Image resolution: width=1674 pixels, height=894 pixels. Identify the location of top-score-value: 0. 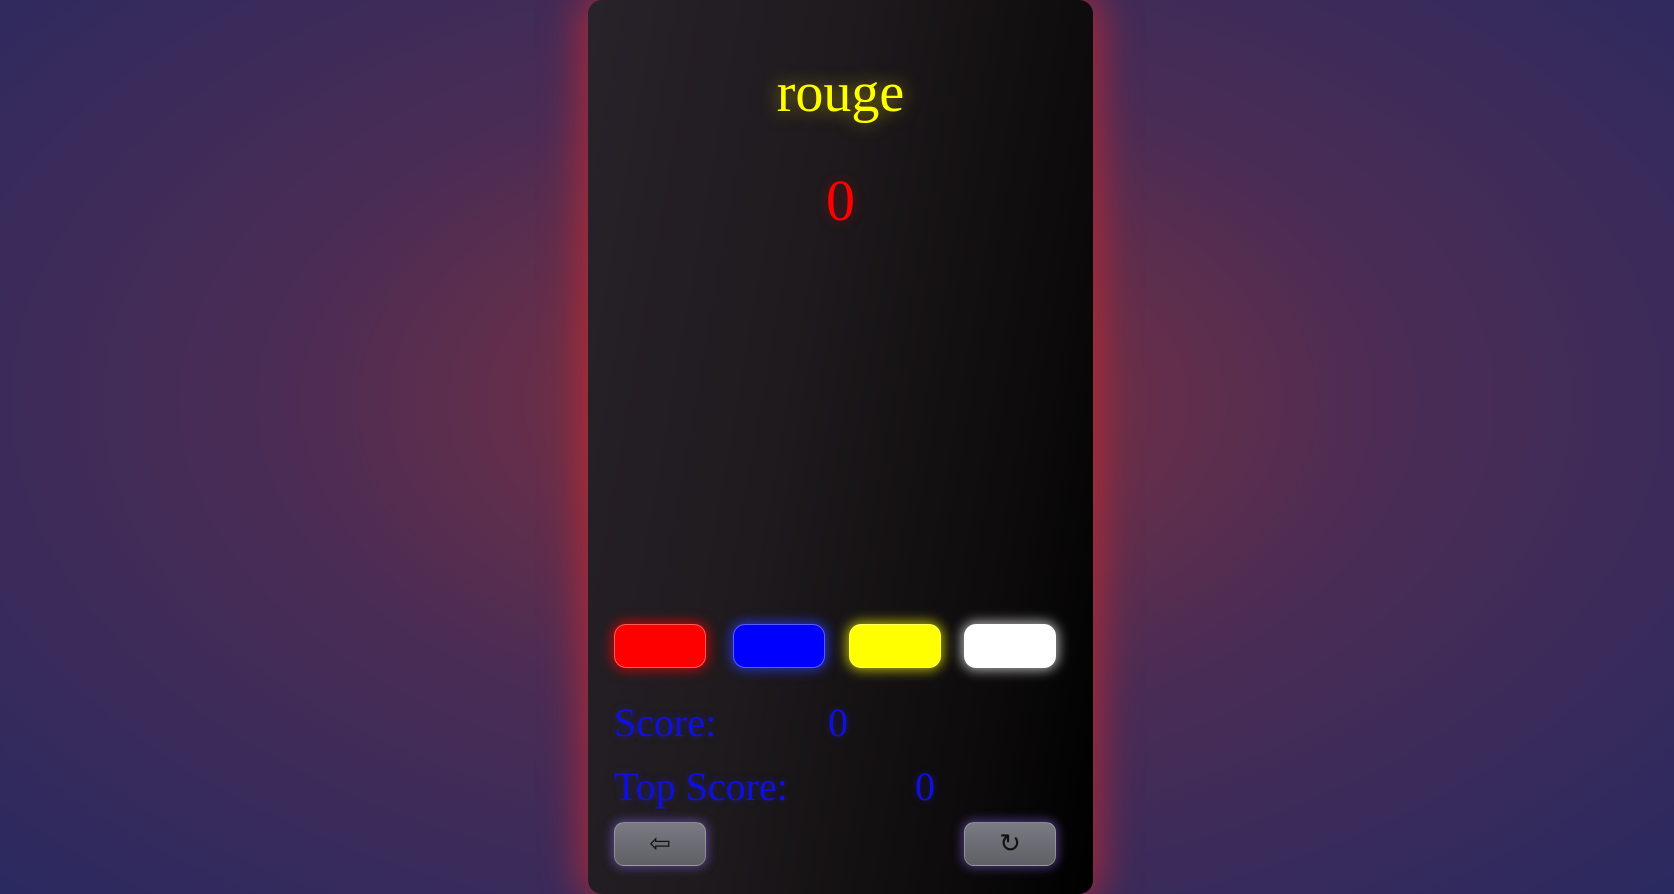
(925, 786).